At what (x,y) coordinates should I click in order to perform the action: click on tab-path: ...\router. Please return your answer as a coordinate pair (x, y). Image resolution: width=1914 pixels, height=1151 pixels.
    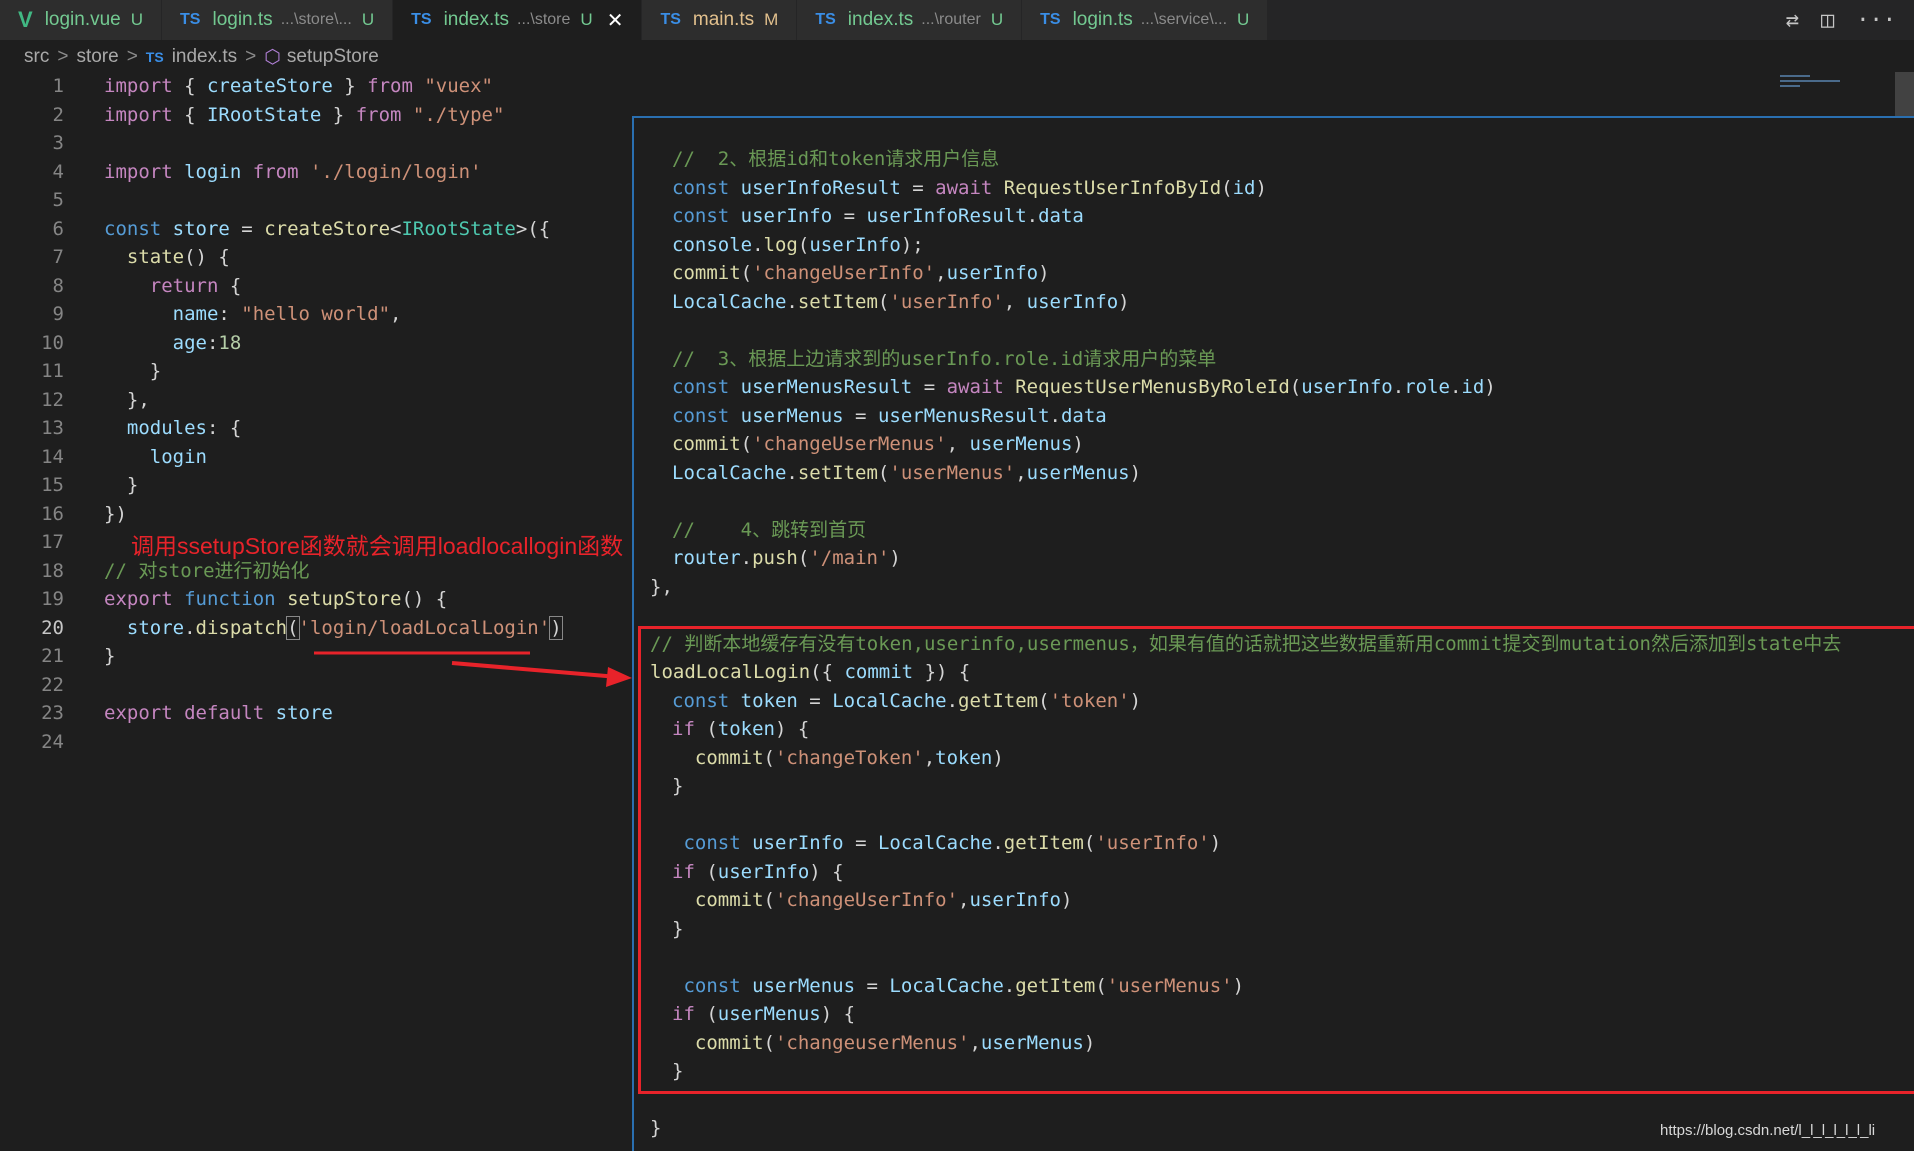
    Looking at the image, I should click on (951, 19).